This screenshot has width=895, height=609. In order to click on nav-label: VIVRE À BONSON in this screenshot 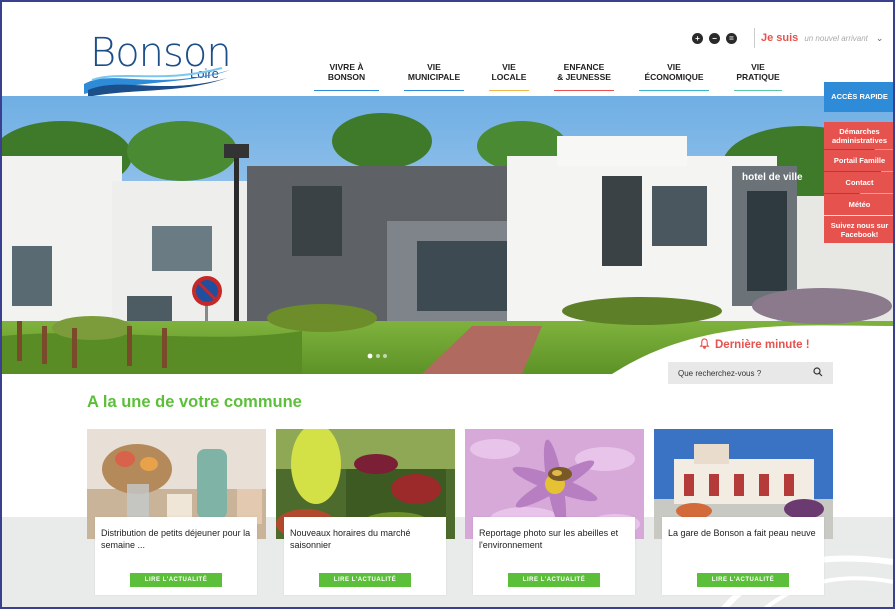, I will do `click(346, 71)`.